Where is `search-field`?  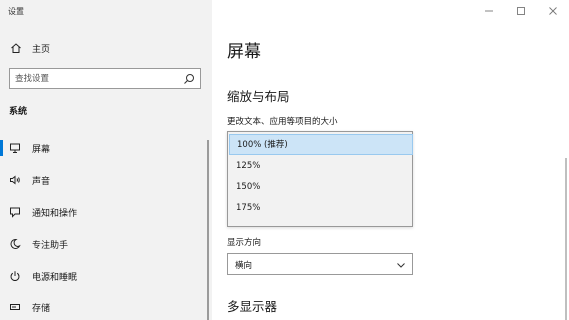 search-field is located at coordinates (105, 78).